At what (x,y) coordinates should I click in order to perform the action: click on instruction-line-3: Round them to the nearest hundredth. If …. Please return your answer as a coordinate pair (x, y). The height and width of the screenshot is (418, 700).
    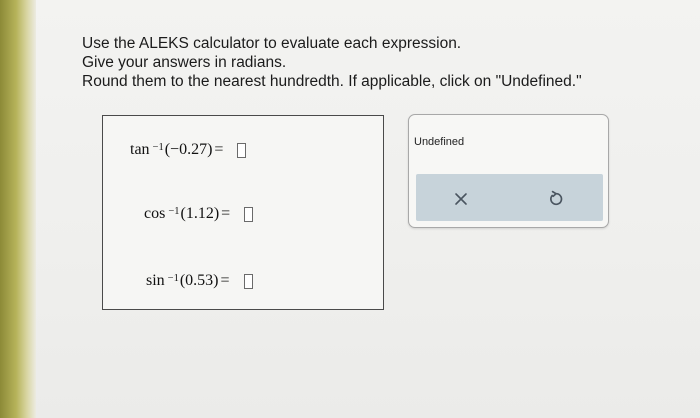
    Looking at the image, I should click on (332, 81).